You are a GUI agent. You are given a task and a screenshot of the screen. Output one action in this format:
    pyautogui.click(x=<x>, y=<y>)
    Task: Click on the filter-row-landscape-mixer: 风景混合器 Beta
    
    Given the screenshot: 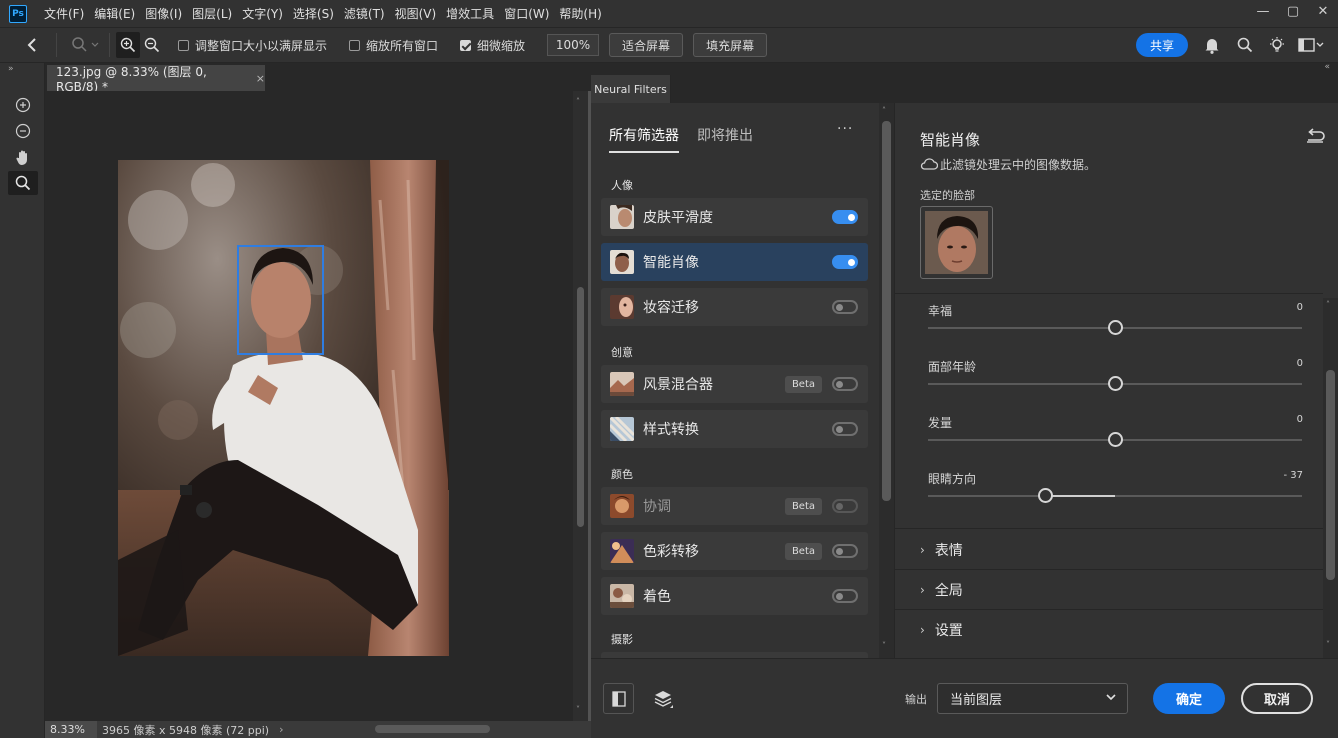 What is the action you would take?
    pyautogui.click(x=734, y=384)
    